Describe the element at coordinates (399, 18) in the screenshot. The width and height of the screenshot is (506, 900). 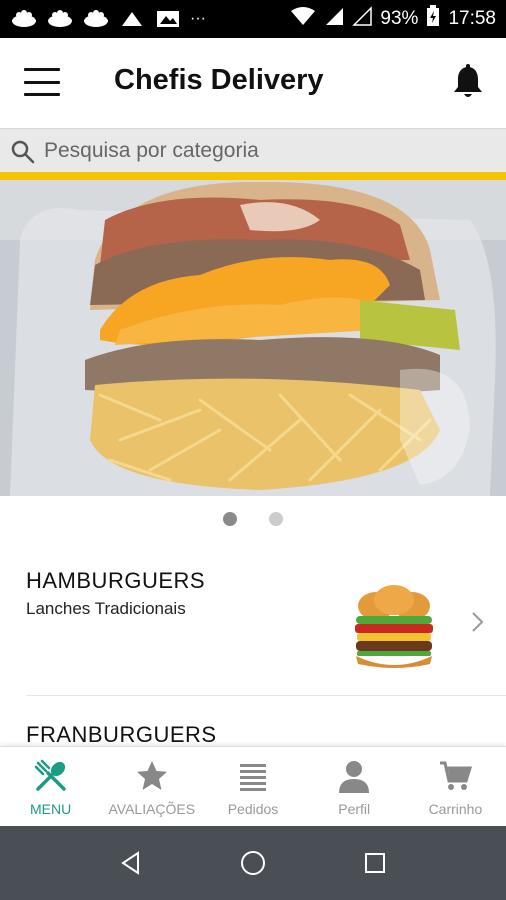
I see `battery-percent: 93%` at that location.